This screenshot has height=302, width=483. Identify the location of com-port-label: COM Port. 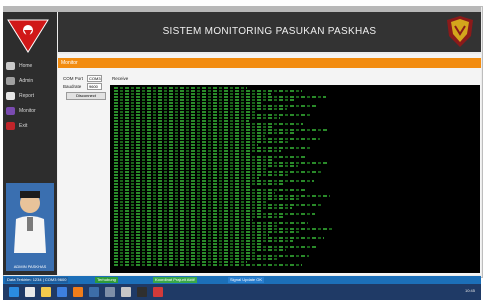
(73, 78).